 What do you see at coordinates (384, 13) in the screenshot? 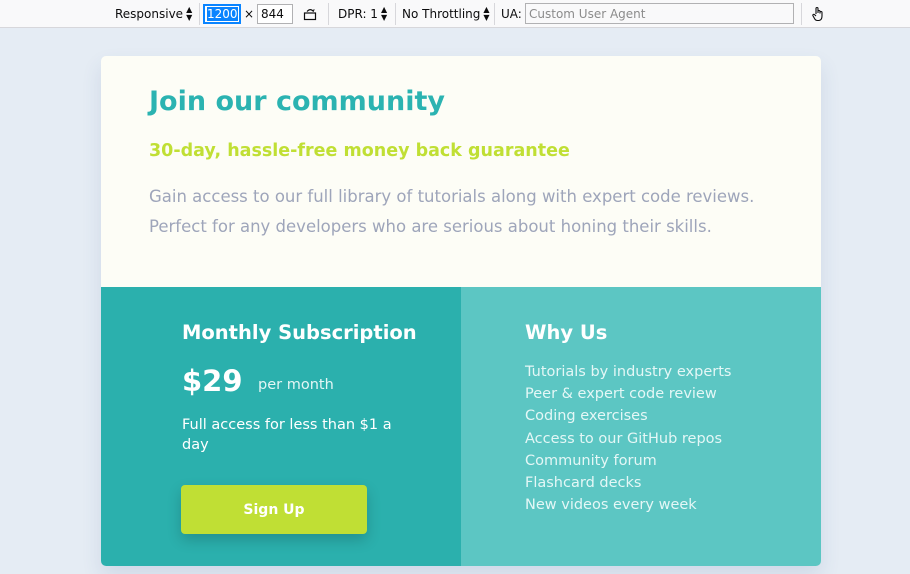
I see `dpr-selector-arrows-icon: ▲ ▼` at bounding box center [384, 13].